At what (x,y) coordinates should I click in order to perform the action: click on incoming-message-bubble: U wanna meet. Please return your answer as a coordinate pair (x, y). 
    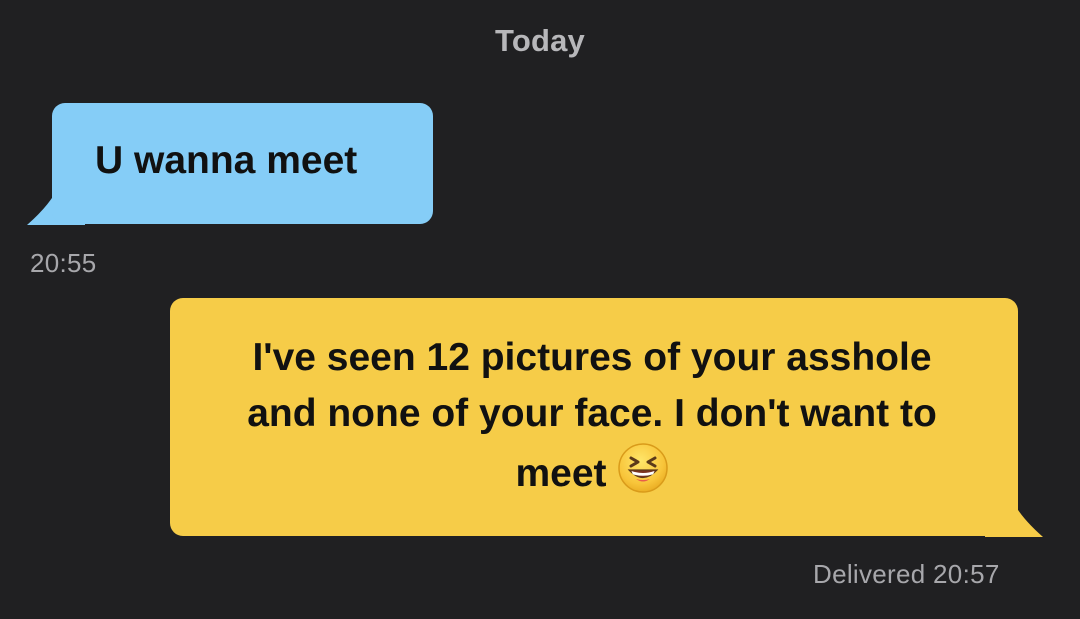
    Looking at the image, I should click on (242, 163).